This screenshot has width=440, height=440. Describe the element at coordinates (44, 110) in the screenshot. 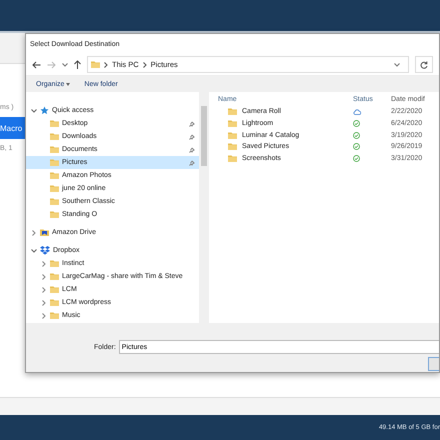

I see `star-icon` at that location.